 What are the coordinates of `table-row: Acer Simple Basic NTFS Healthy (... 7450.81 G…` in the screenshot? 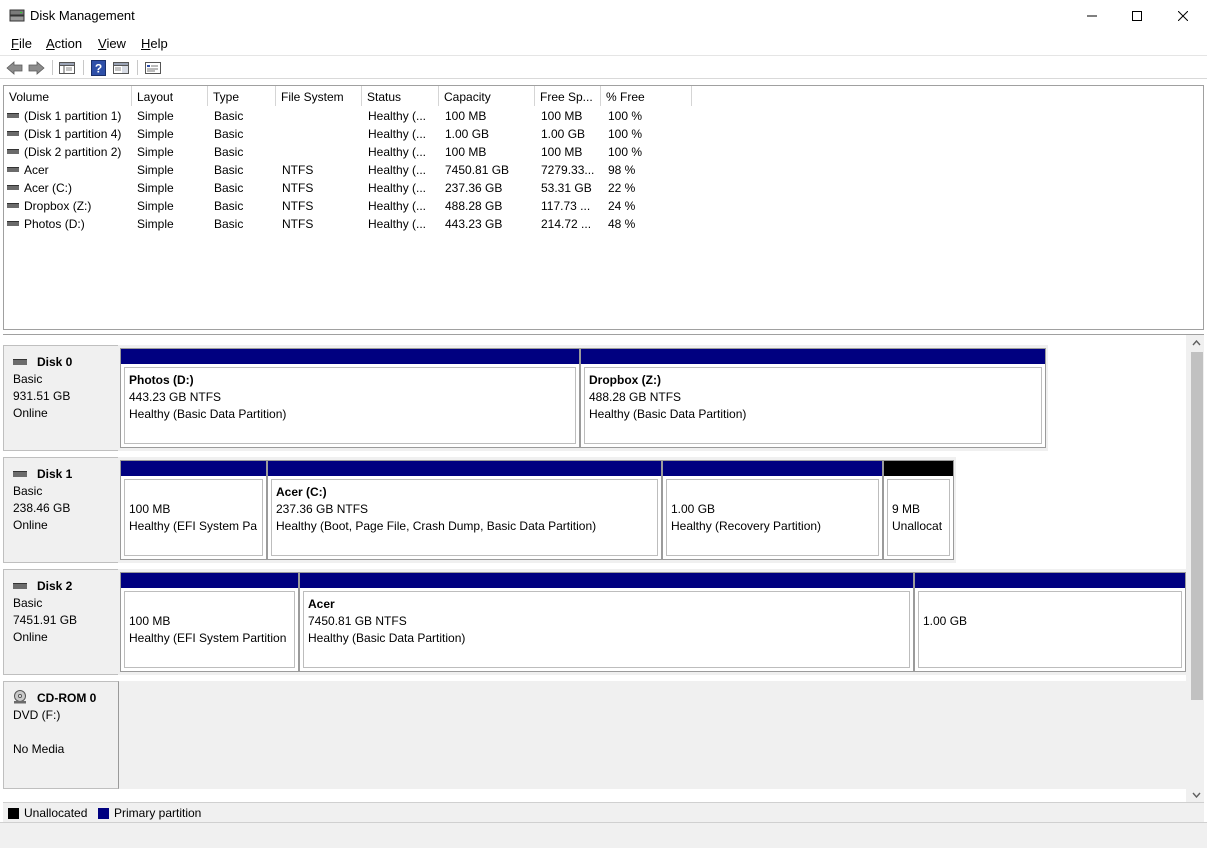 It's located at (603, 170).